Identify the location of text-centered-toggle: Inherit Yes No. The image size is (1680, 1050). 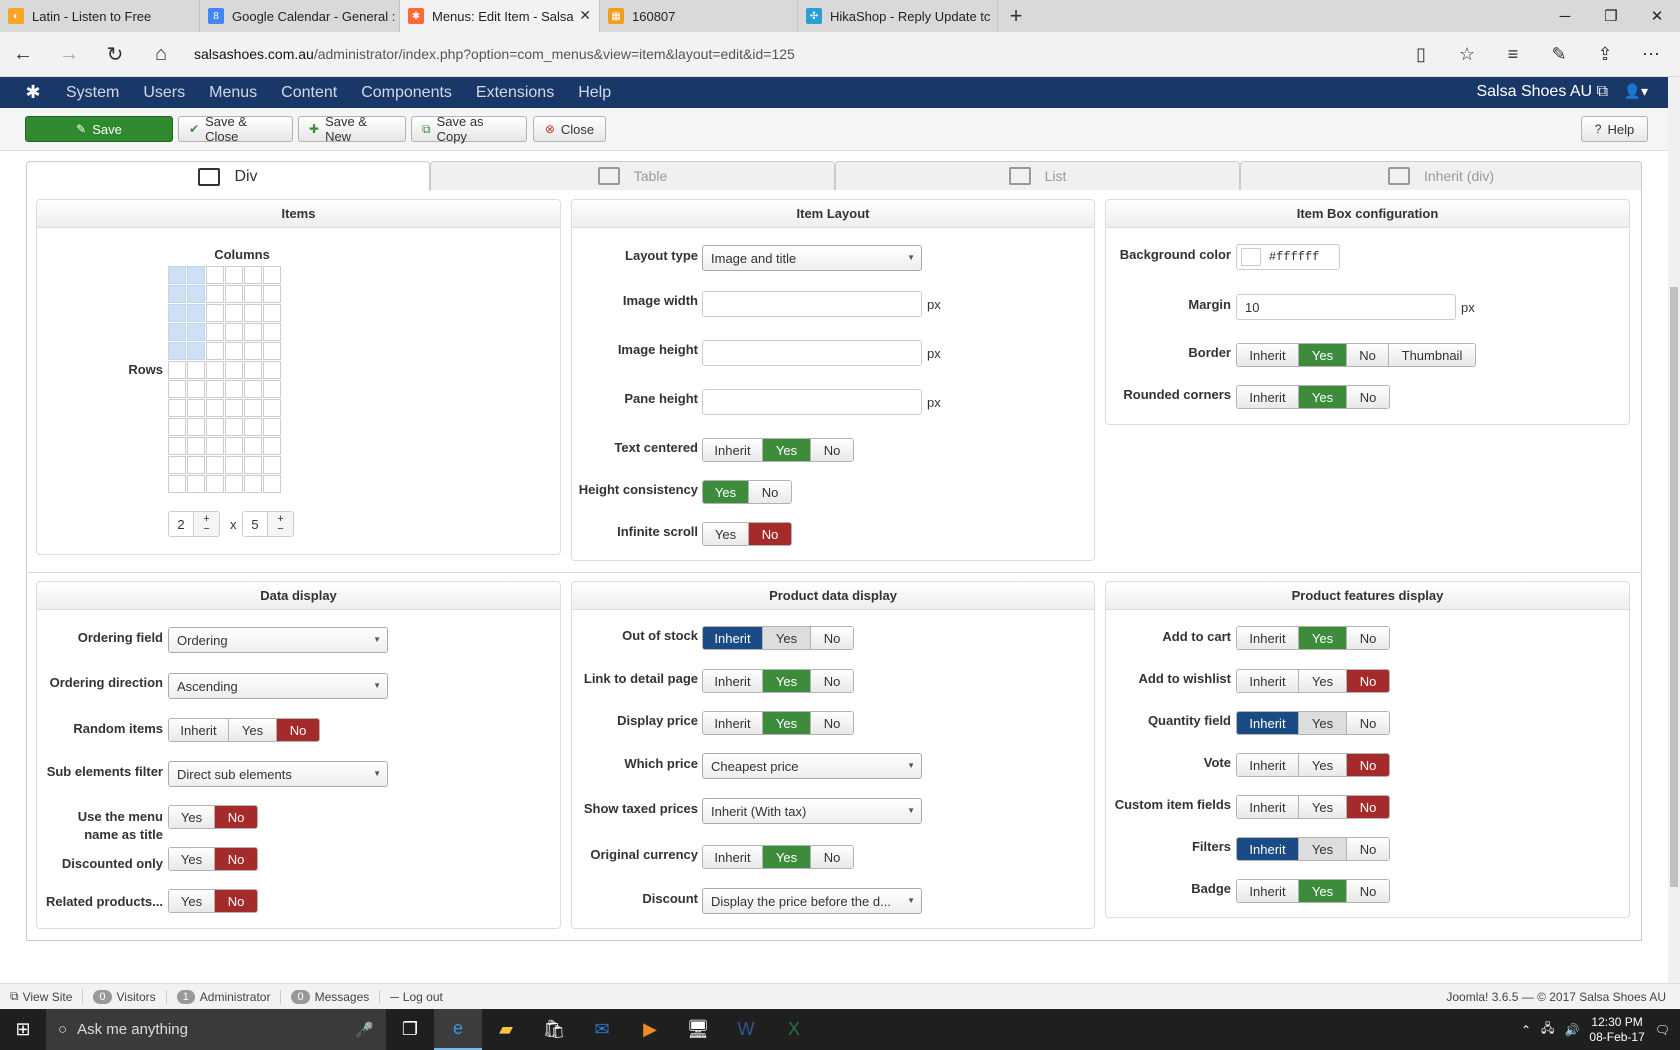
(778, 450).